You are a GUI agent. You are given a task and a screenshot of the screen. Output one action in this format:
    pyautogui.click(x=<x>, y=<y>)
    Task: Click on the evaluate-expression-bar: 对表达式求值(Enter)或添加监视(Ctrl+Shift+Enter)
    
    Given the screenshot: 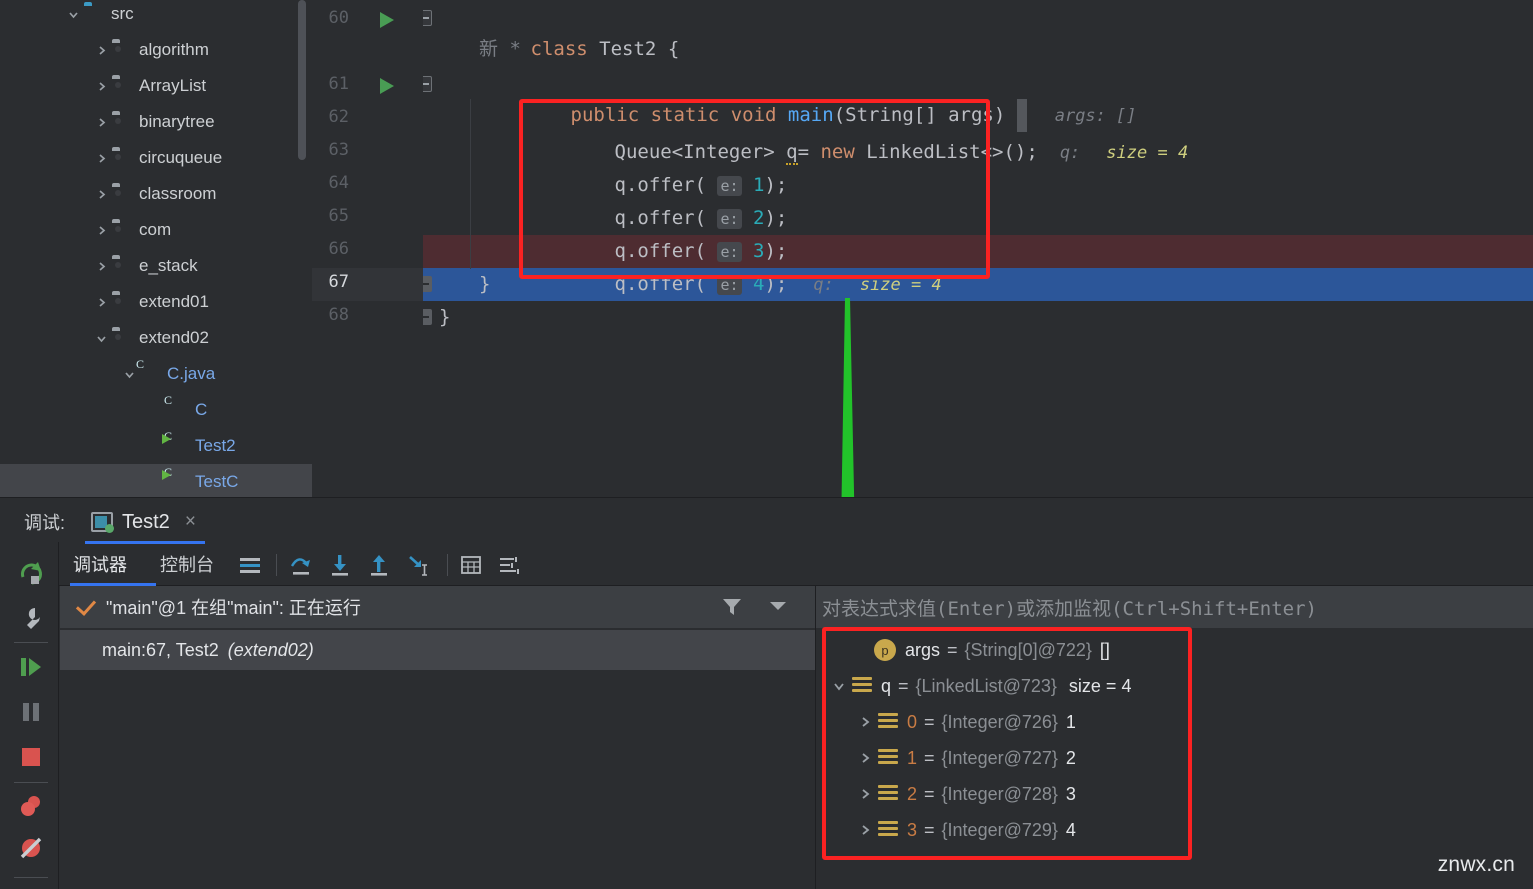 What is the action you would take?
    pyautogui.click(x=1174, y=607)
    